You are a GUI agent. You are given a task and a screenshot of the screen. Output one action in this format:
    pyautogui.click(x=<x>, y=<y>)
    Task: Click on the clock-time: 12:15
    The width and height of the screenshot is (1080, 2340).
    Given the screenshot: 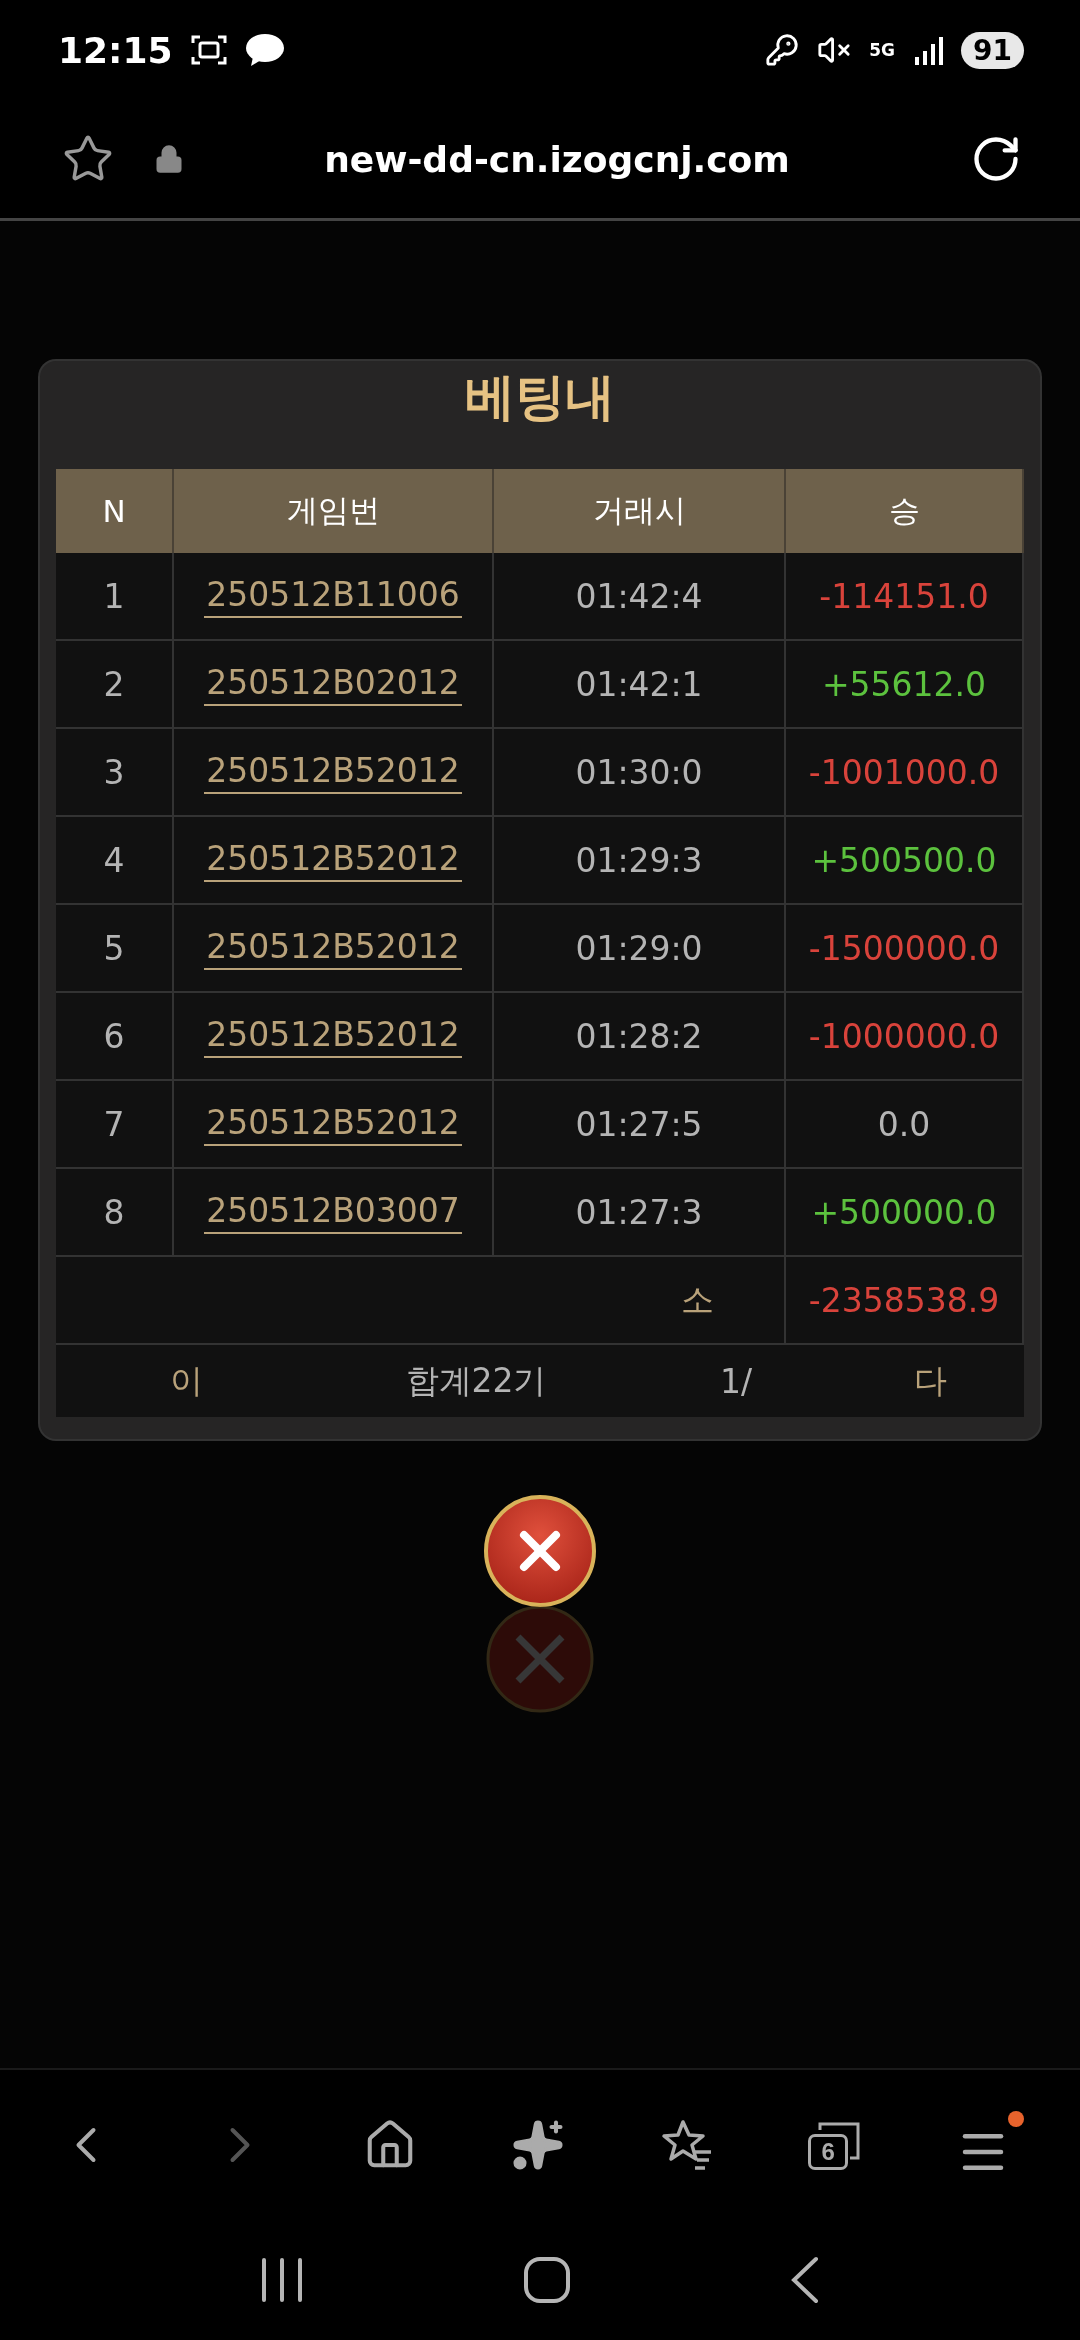 What is the action you would take?
    pyautogui.click(x=115, y=50)
    